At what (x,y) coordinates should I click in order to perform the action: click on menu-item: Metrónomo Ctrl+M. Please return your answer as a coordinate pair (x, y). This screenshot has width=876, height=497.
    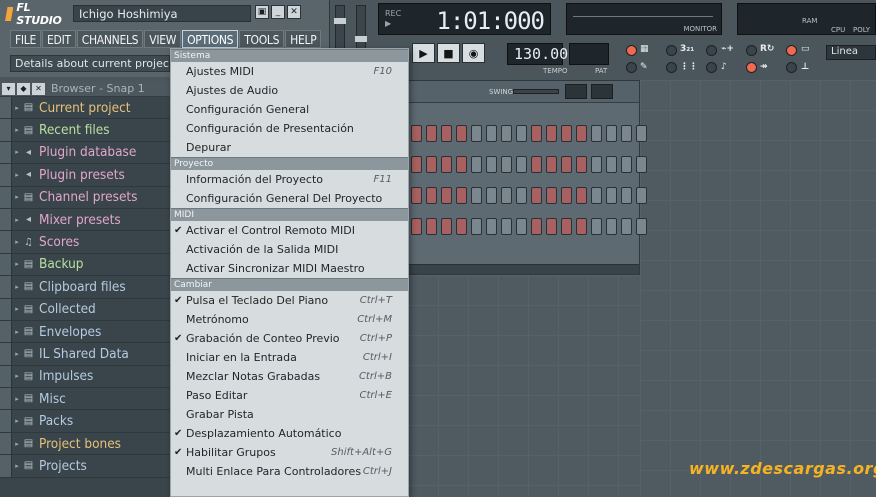
    Looking at the image, I should click on (289, 319).